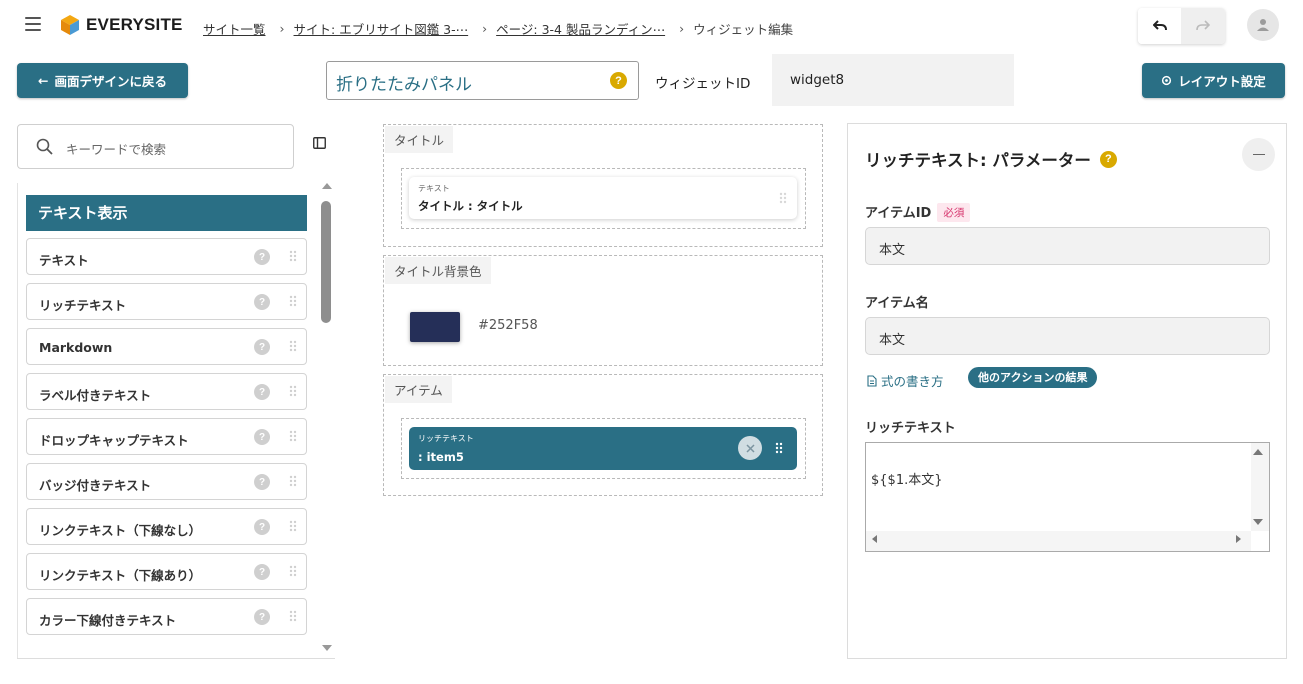 This screenshot has height=684, width=1303. I want to click on scroll-thumb, so click(326, 262).